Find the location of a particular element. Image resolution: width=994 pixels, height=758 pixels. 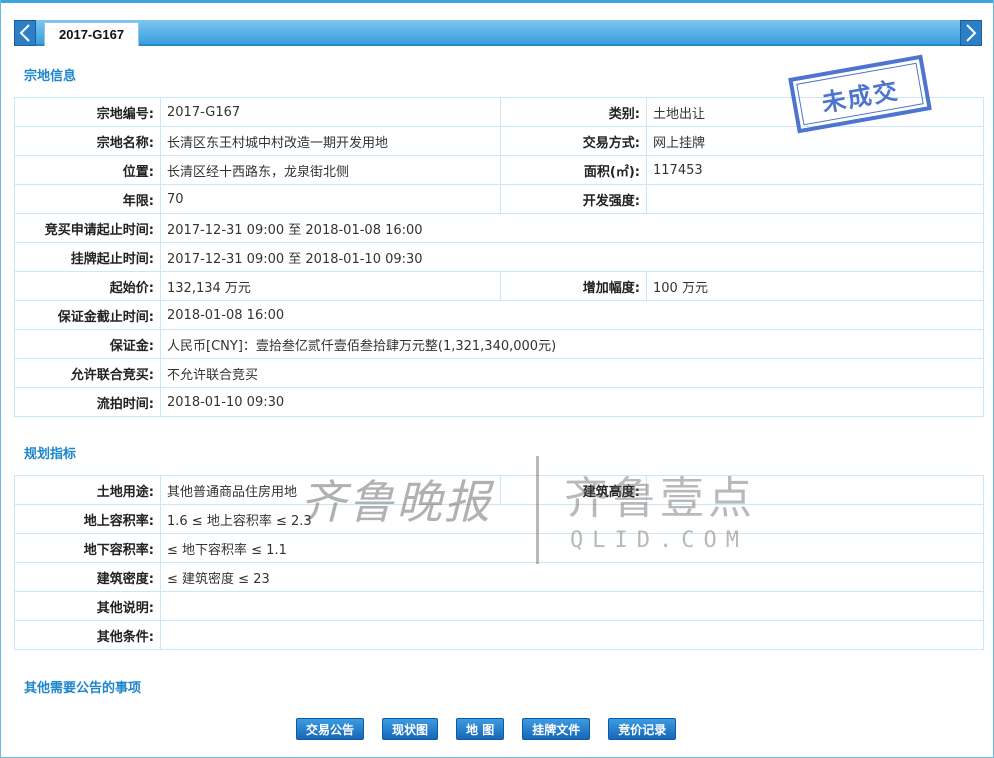

section-title-other-notice: 其他需要公告的事项 is located at coordinates (83, 688).